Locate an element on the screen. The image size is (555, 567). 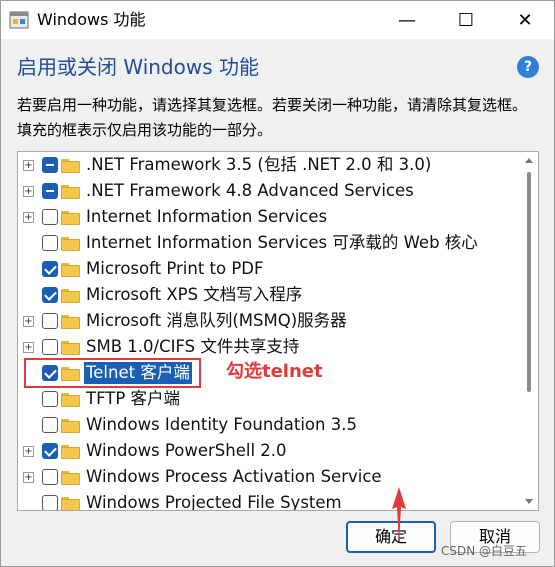
feature-row: + Windows Process Activation Service is located at coordinates (270, 477).